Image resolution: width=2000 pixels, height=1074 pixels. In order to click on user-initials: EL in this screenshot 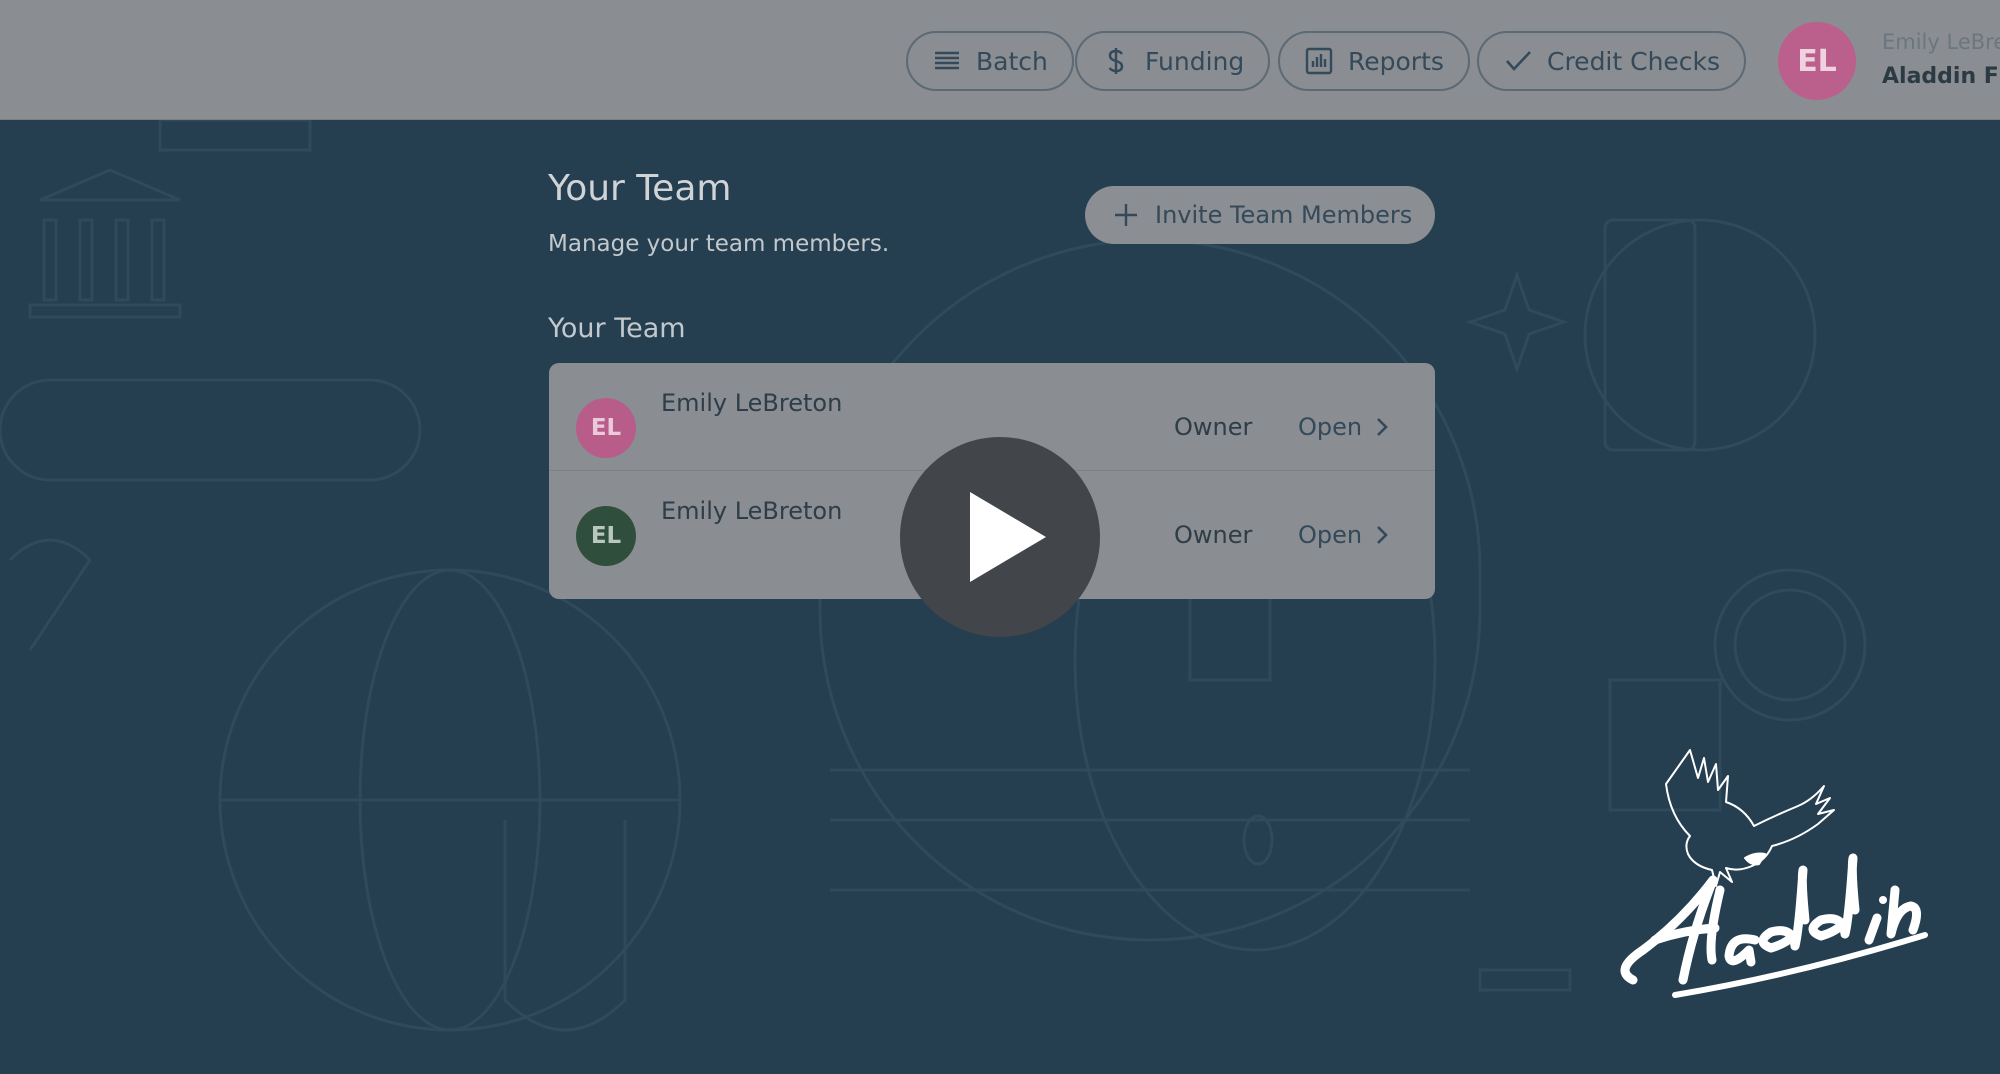, I will do `click(1817, 61)`.